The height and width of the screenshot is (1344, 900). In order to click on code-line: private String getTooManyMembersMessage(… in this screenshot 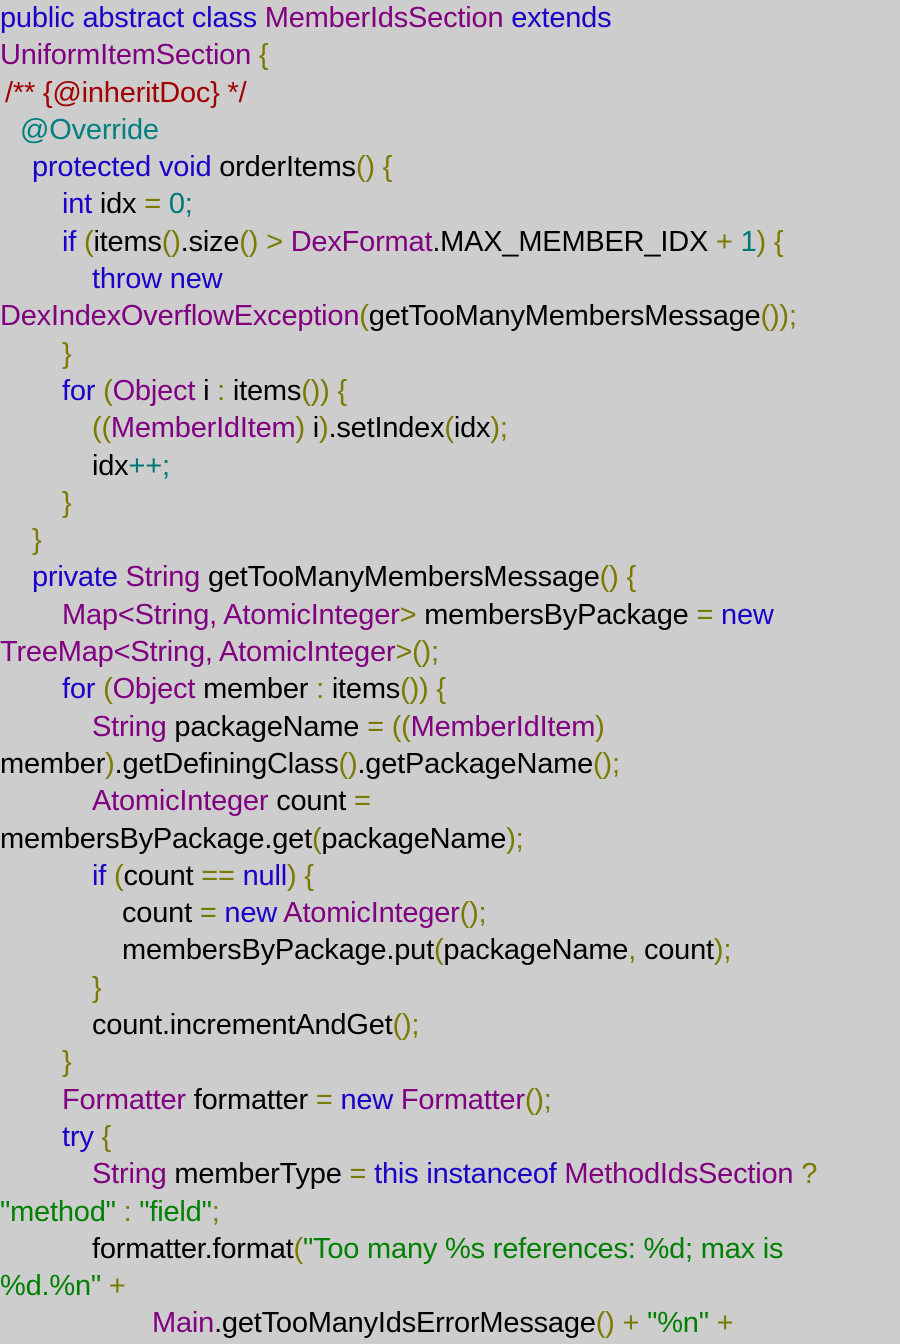, I will do `click(450, 577)`.